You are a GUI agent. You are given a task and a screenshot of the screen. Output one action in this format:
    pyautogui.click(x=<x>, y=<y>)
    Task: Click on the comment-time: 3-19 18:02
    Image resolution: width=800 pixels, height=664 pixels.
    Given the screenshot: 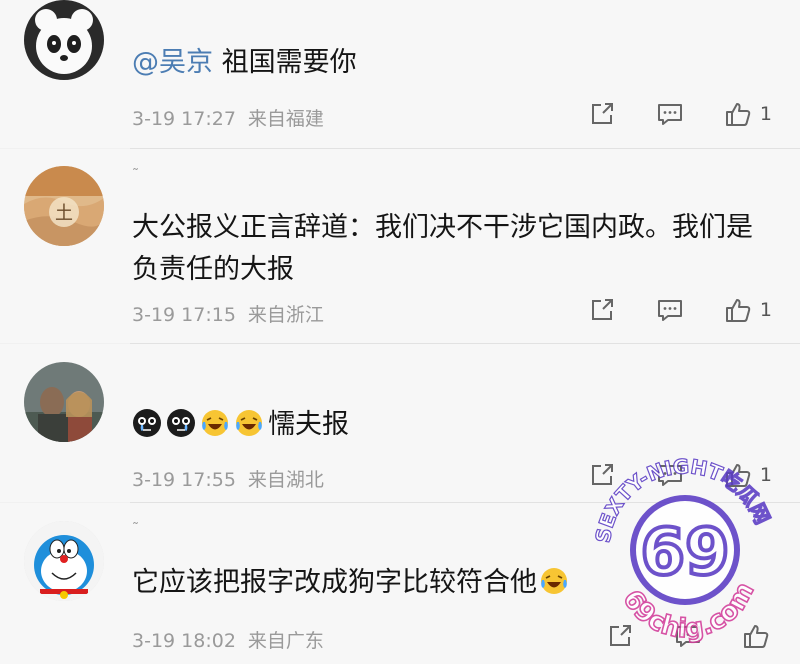 What is the action you would take?
    pyautogui.click(x=184, y=641)
    